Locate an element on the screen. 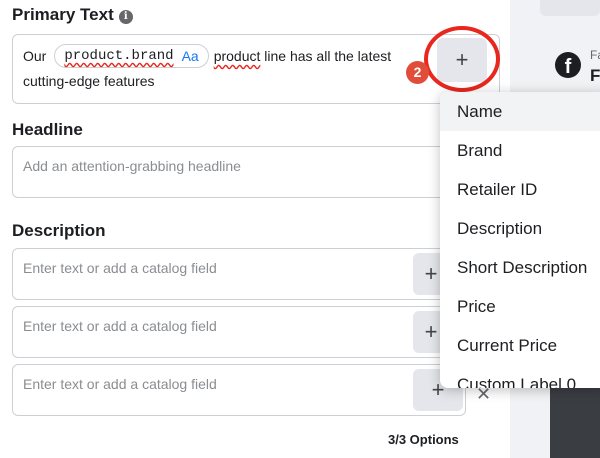 Image resolution: width=600 pixels, height=458 pixels. primary-text-misspelled-word: product is located at coordinates (237, 56).